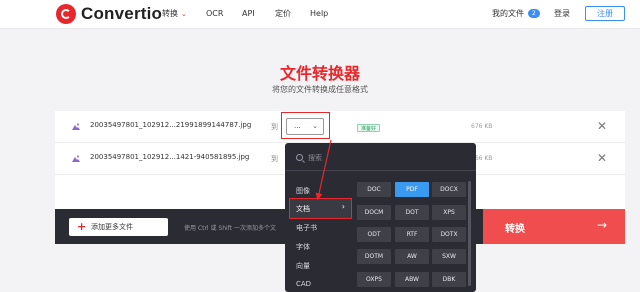  I want to click on chevron-right-icon: ›, so click(343, 206).